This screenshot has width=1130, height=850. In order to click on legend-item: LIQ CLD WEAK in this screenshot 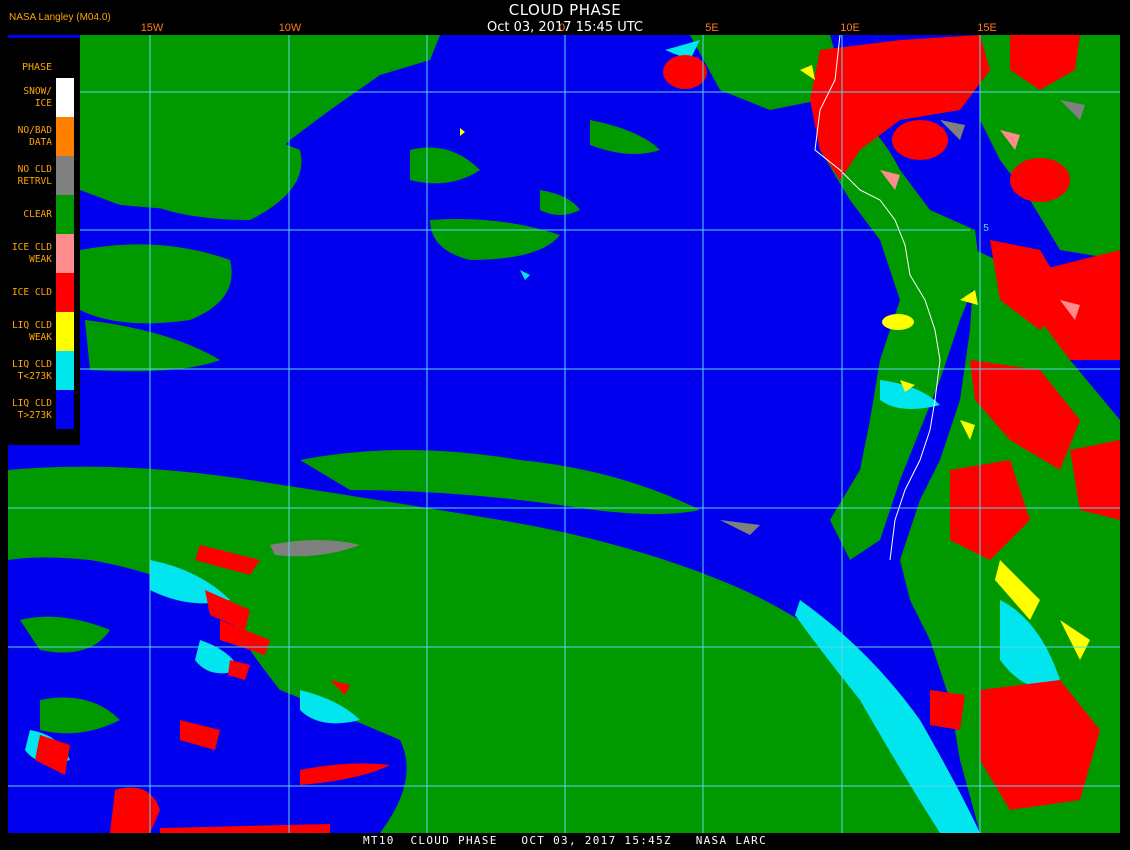, I will do `click(43, 331)`.